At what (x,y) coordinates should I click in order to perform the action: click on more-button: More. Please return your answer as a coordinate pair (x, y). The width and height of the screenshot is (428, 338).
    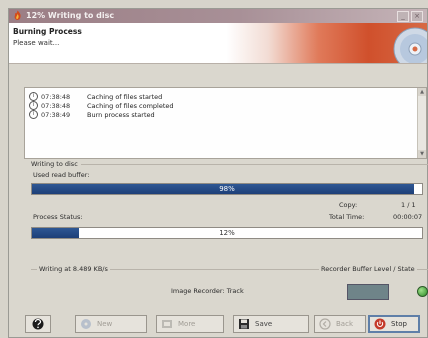
    Looking at the image, I should click on (190, 324).